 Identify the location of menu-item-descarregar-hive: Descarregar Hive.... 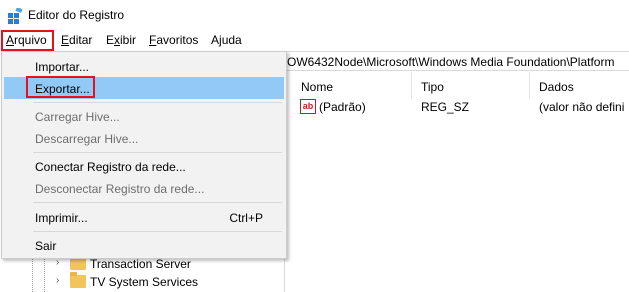
(87, 139).